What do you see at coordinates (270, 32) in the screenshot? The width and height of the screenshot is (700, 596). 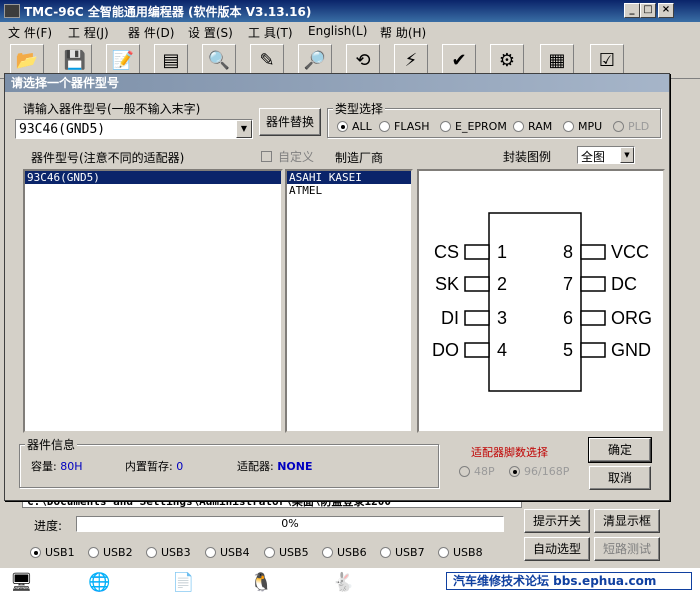 I see `menu-tools: 工 具(T)` at bounding box center [270, 32].